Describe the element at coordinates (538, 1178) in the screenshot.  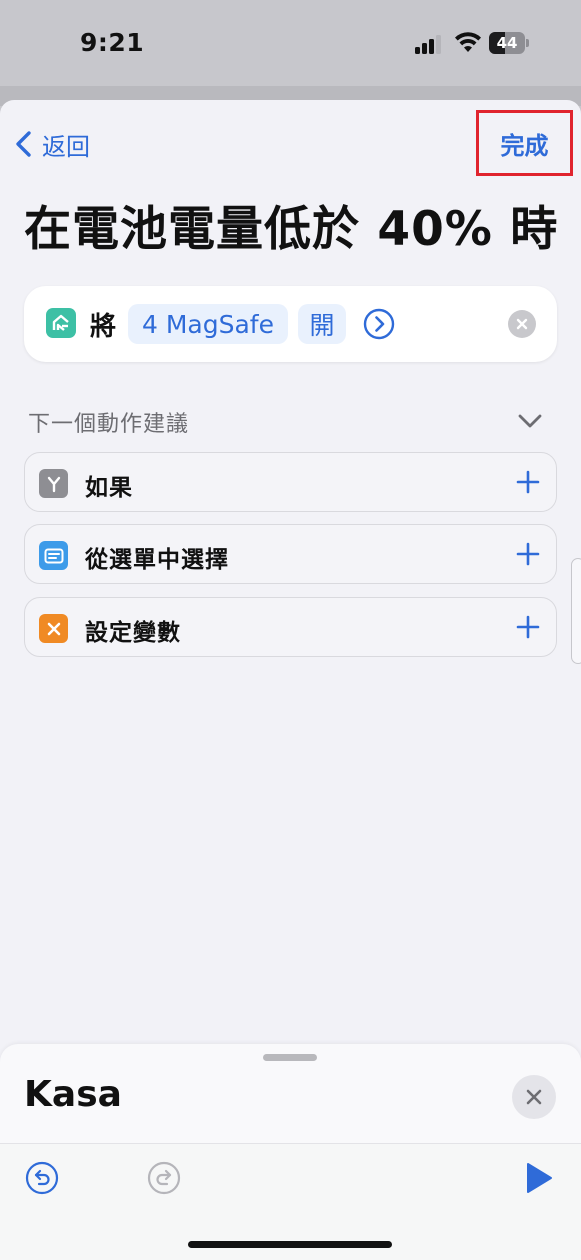
I see `play-icon` at that location.